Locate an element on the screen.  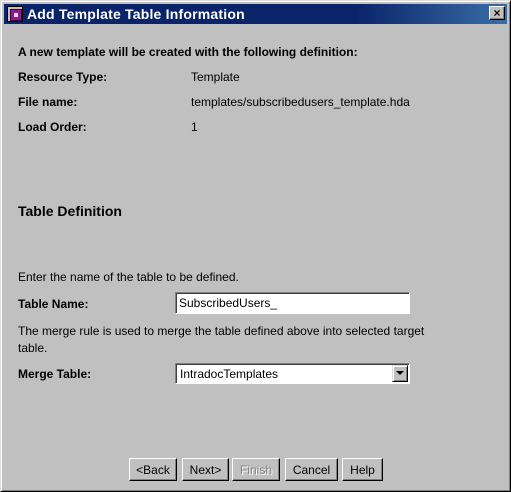
app-icon is located at coordinates (15, 14).